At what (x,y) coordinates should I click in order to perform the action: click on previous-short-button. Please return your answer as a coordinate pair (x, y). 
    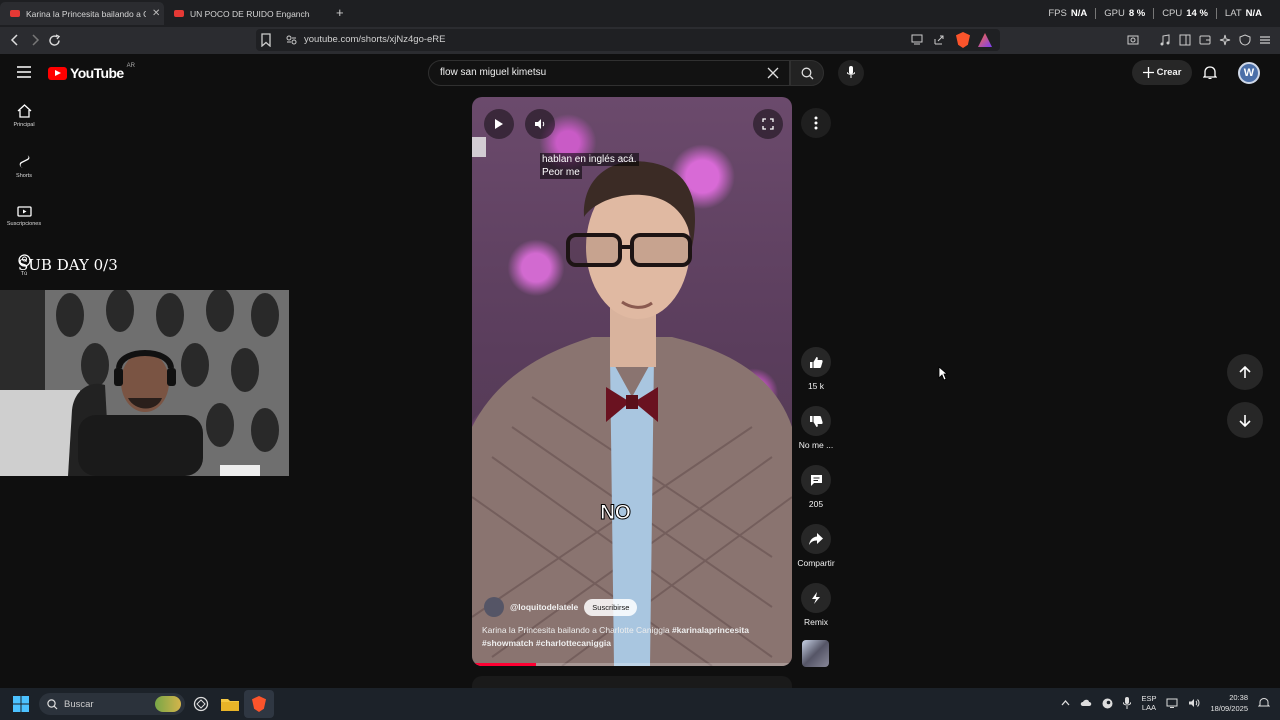
    Looking at the image, I should click on (1245, 372).